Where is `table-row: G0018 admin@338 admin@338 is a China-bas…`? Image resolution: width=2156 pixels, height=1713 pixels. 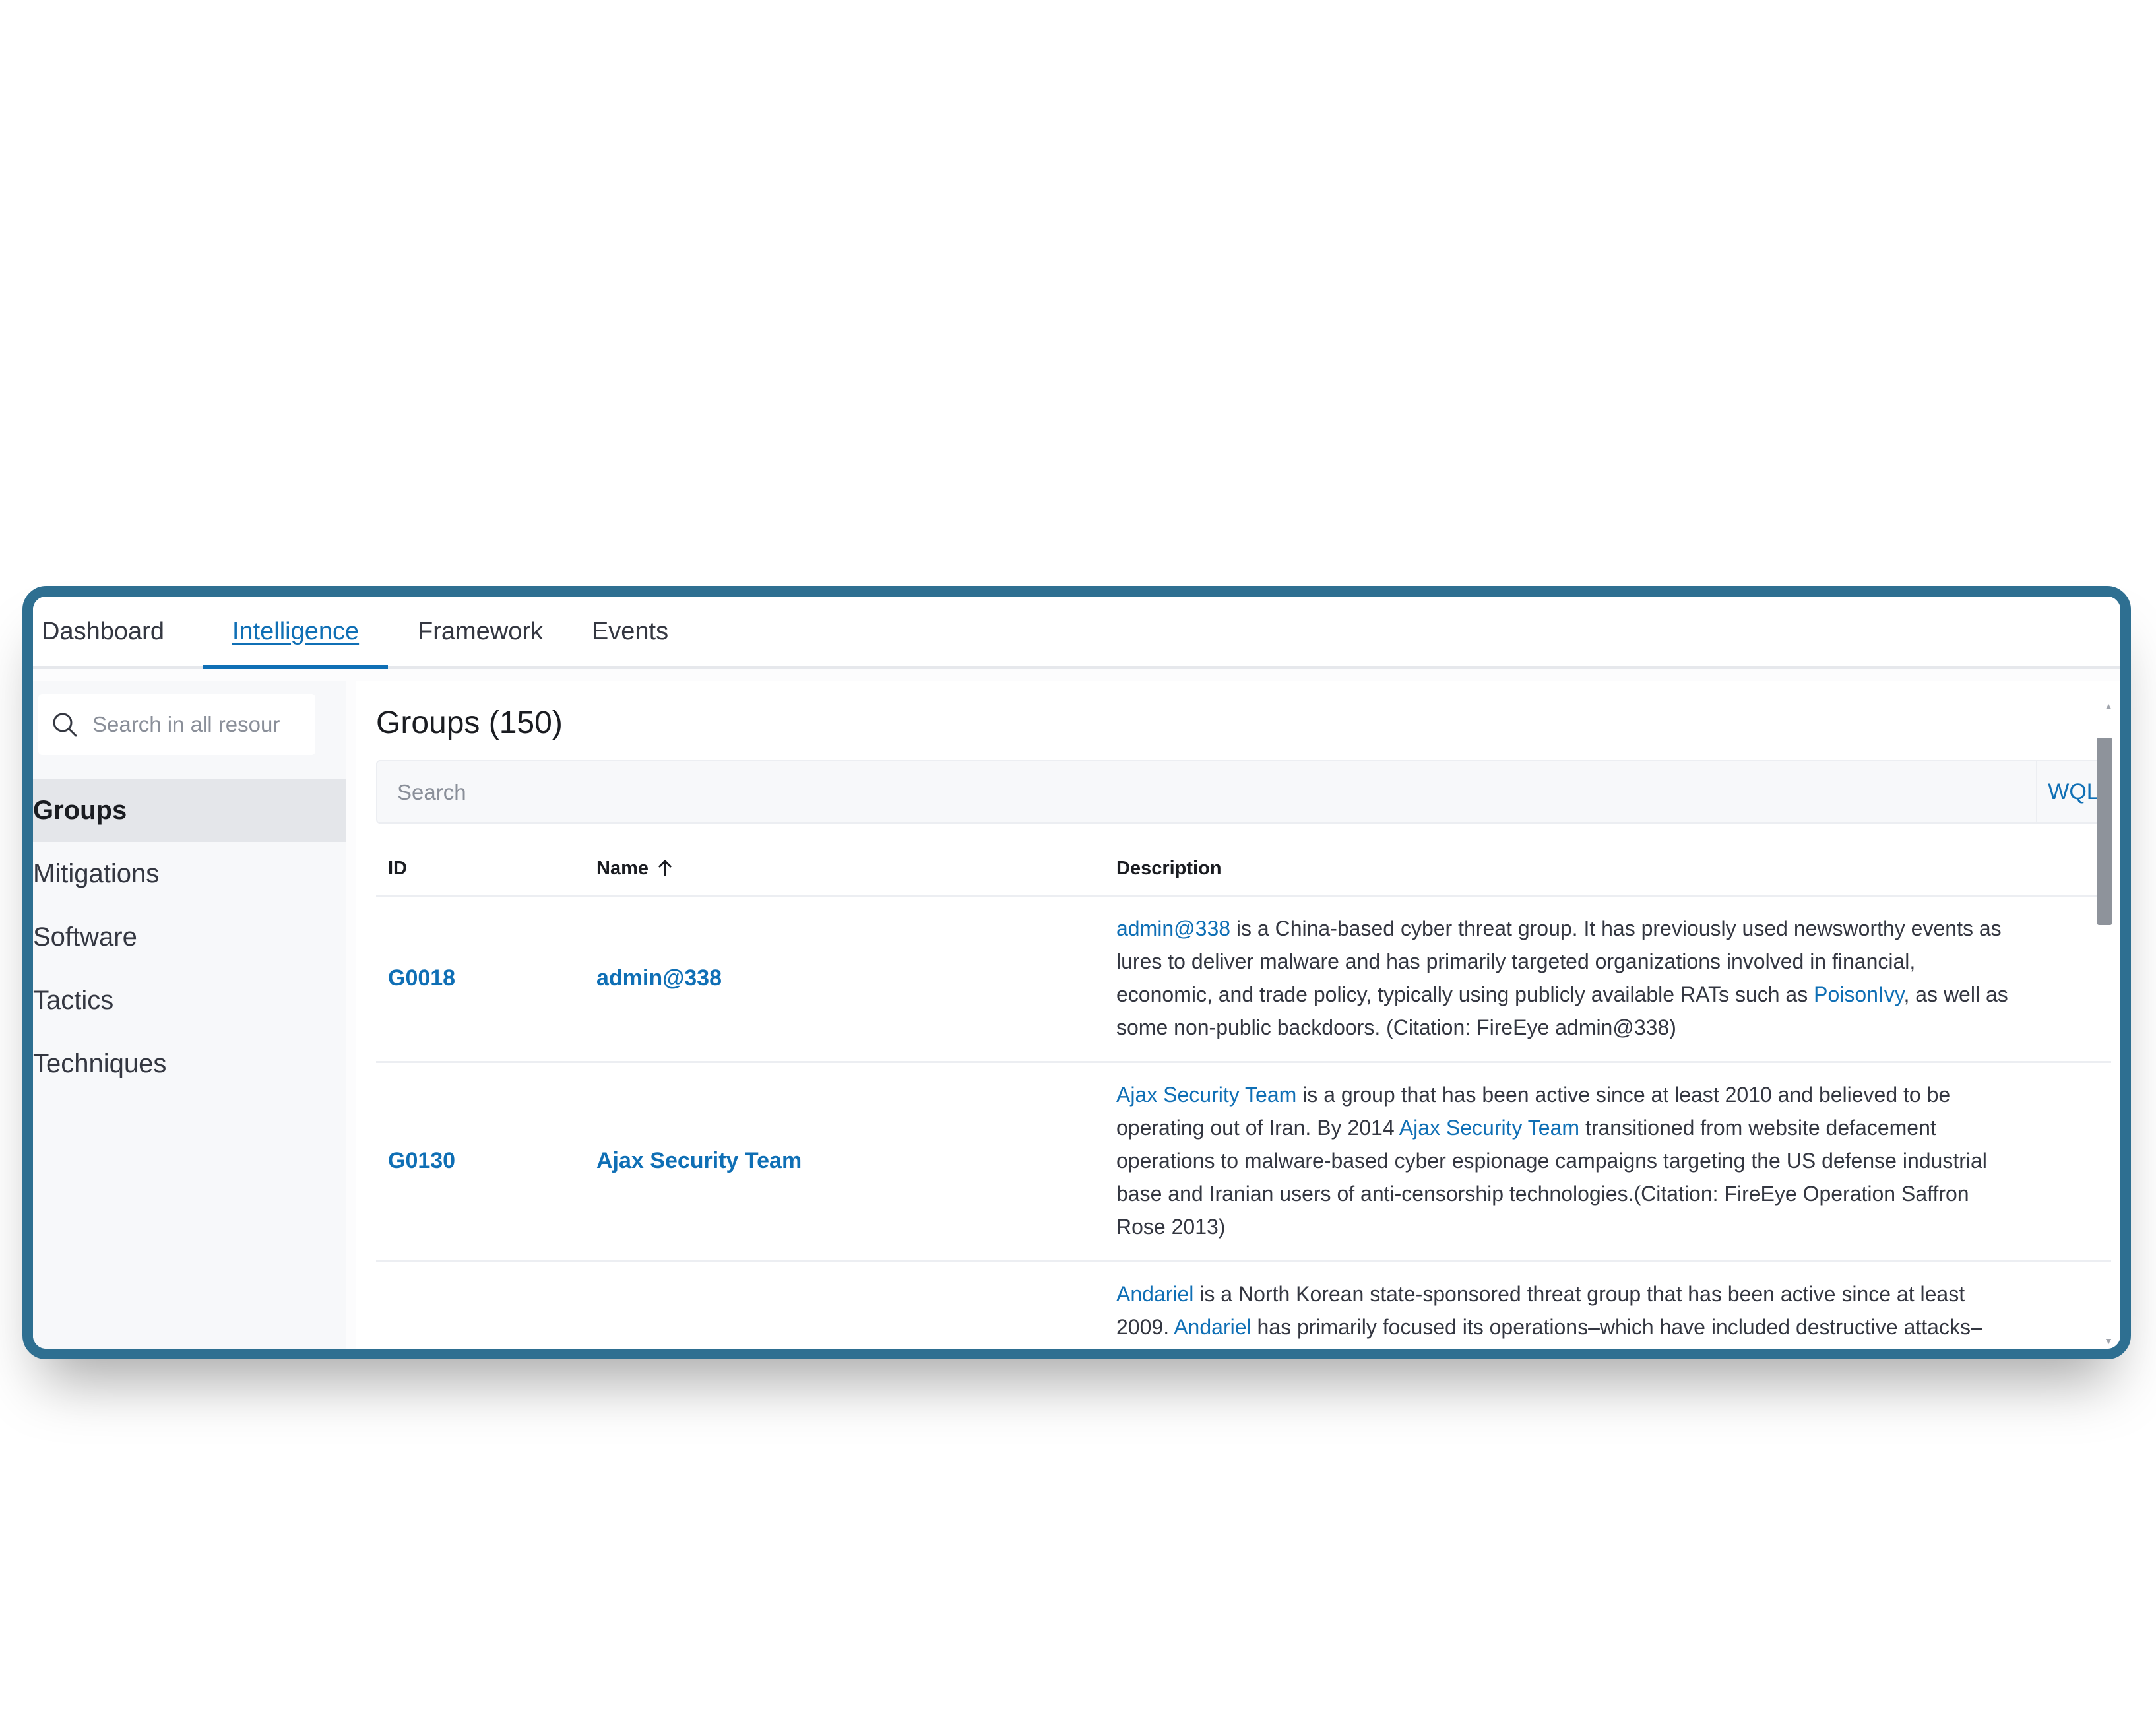
table-row: G0018 admin@338 admin@338 is a China-bas… is located at coordinates (1244, 979).